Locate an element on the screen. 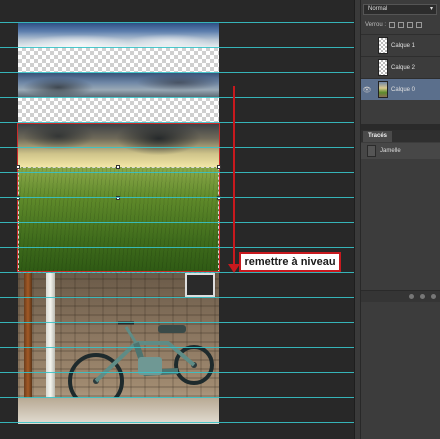 This screenshot has height=439, width=440. eye-icon: 👁 is located at coordinates (367, 90).